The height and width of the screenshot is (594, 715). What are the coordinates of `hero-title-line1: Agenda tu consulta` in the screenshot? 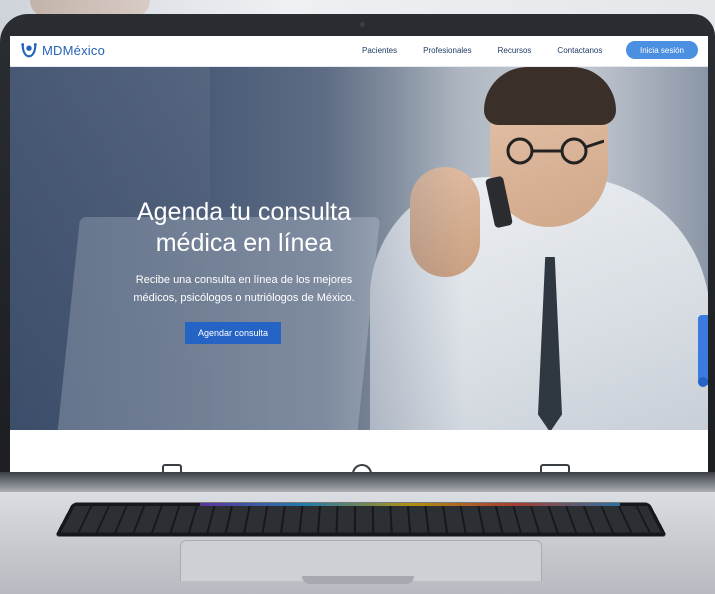 It's located at (244, 212).